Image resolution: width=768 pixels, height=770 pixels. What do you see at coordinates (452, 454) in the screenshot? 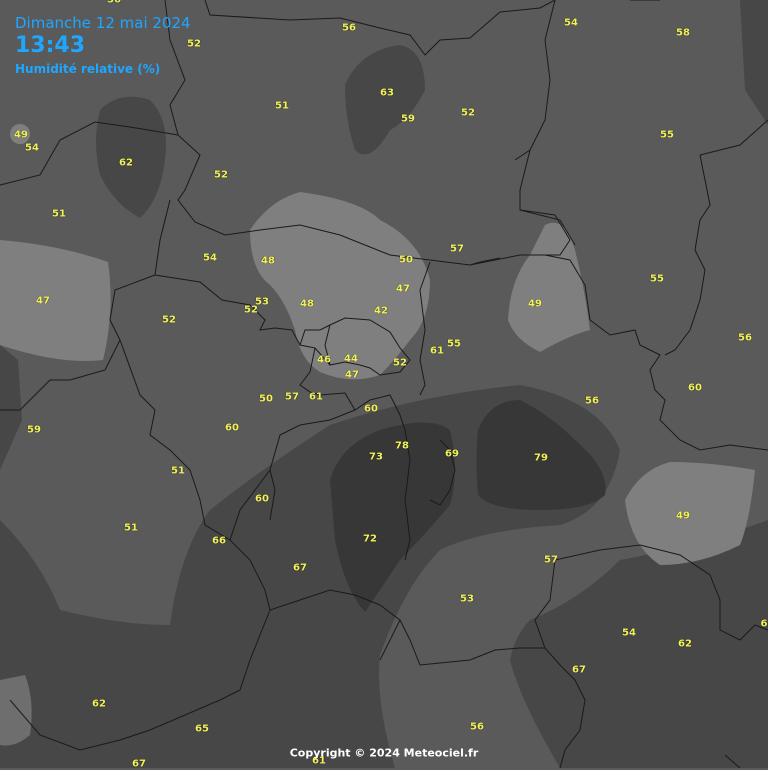
I see `humidity-value: 69` at bounding box center [452, 454].